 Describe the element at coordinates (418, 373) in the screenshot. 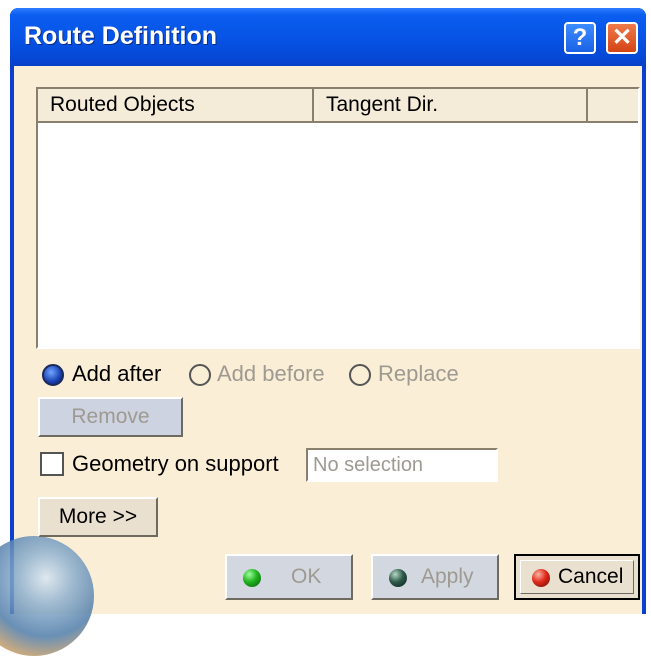

I see `radio-label-replace: Replace` at that location.